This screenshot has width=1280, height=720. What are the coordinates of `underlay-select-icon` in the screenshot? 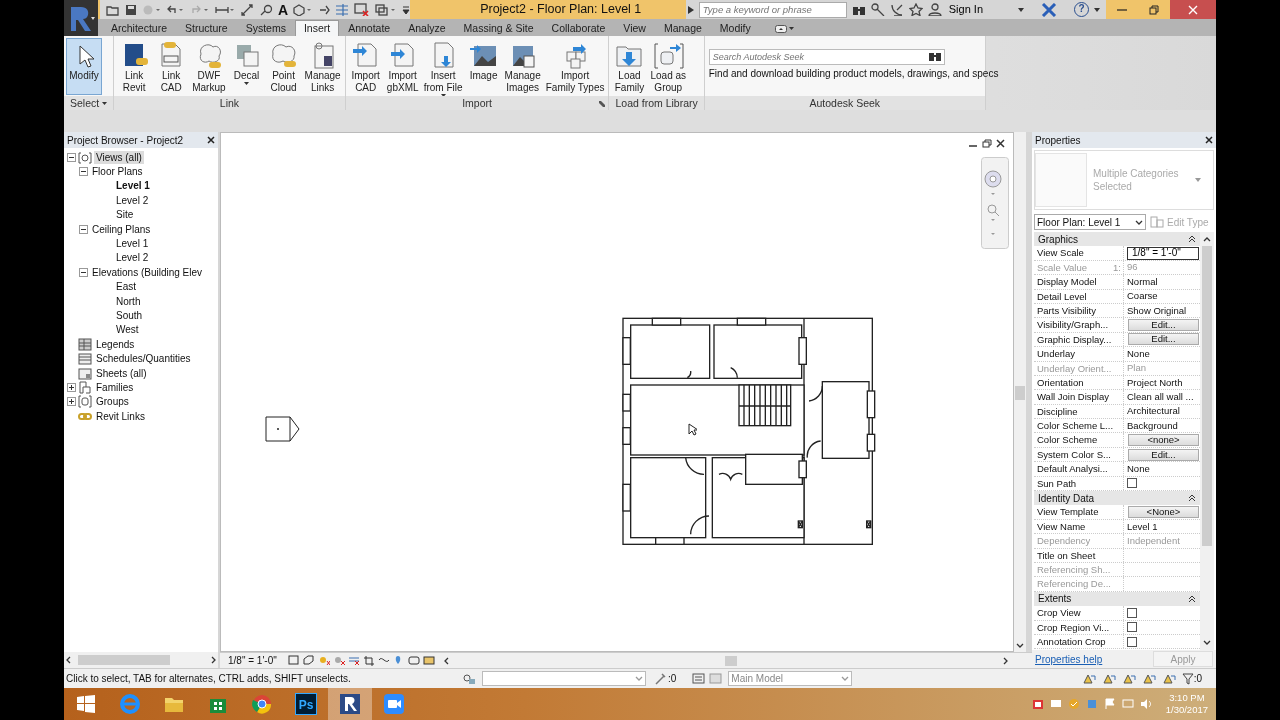 It's located at (1108, 678).